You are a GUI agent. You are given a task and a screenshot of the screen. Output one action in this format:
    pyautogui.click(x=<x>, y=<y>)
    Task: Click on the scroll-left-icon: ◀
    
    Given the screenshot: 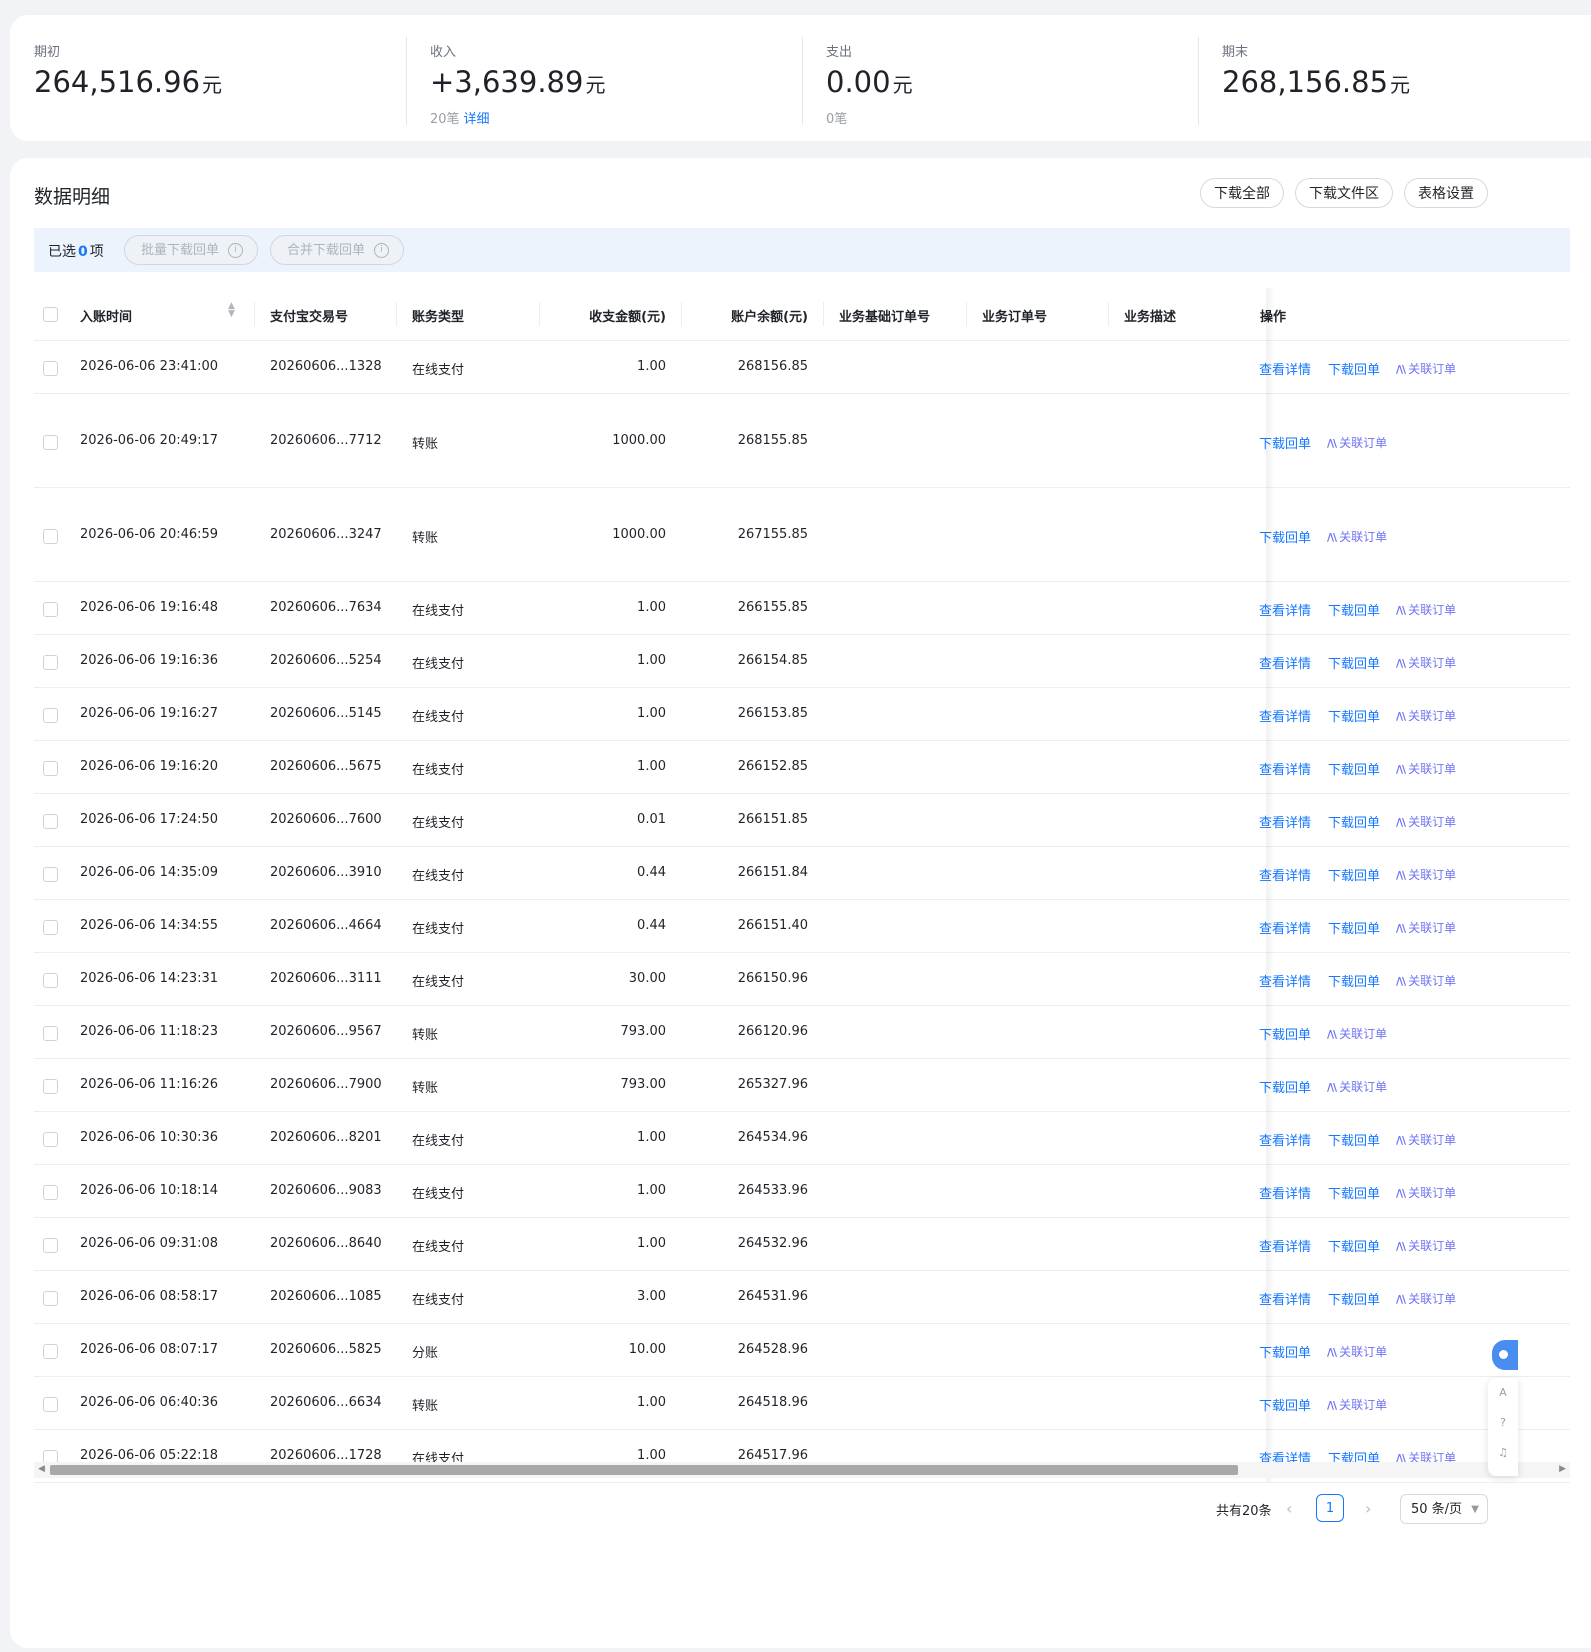 What is the action you would take?
    pyautogui.click(x=41, y=1469)
    